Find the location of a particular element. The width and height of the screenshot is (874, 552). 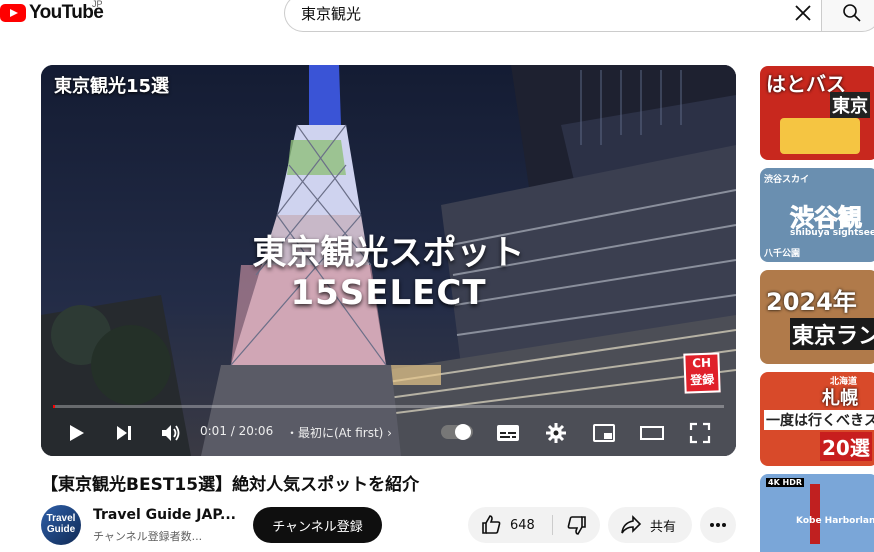

thumb-text: 一度は行くべきス is located at coordinates (819, 420).